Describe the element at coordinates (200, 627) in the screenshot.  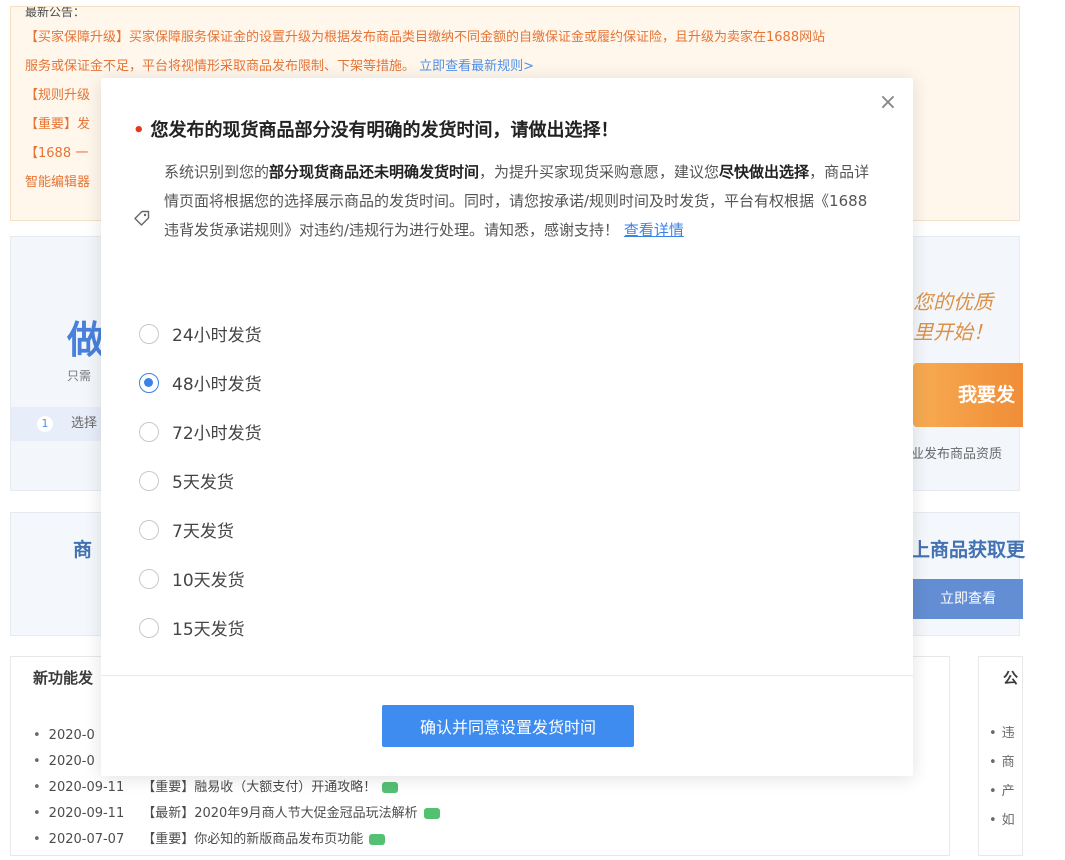
I see `option-15d: 15天发货` at that location.